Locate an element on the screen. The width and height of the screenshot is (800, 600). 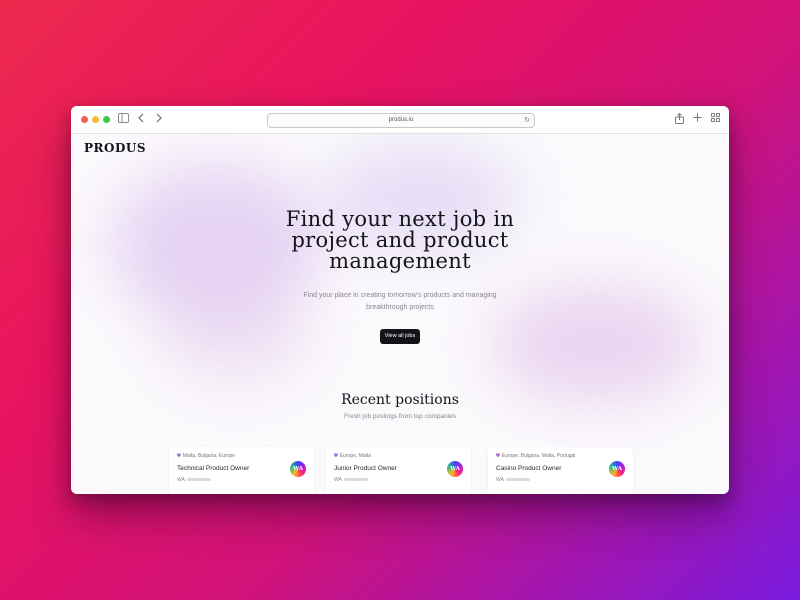
chevron-right-icon is located at coordinates (159, 119).